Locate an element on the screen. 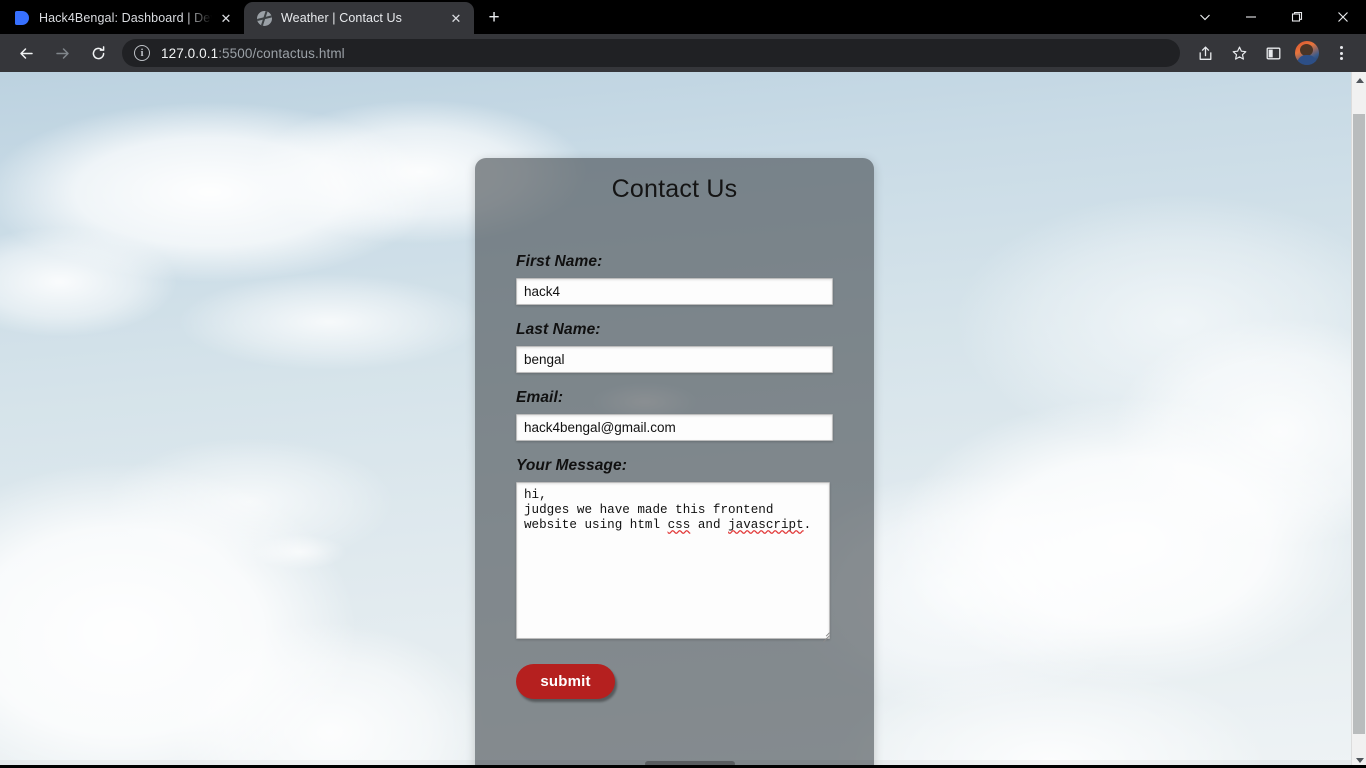 This screenshot has width=1366, height=768. url-text: 127.0.0.1:5500/contactus.html is located at coordinates (253, 53).